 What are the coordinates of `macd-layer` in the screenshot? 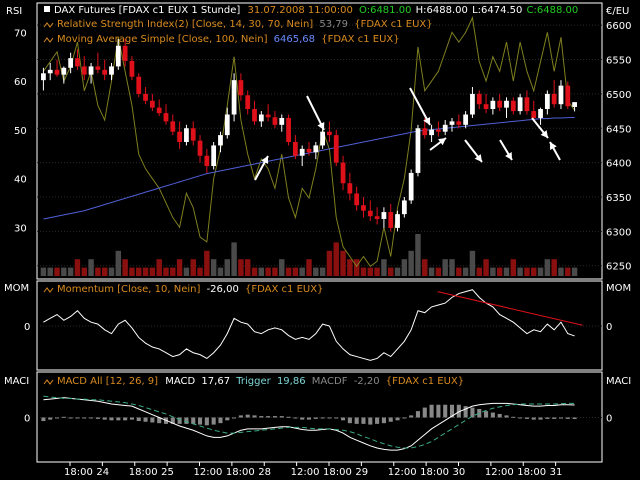 It's located at (321, 423).